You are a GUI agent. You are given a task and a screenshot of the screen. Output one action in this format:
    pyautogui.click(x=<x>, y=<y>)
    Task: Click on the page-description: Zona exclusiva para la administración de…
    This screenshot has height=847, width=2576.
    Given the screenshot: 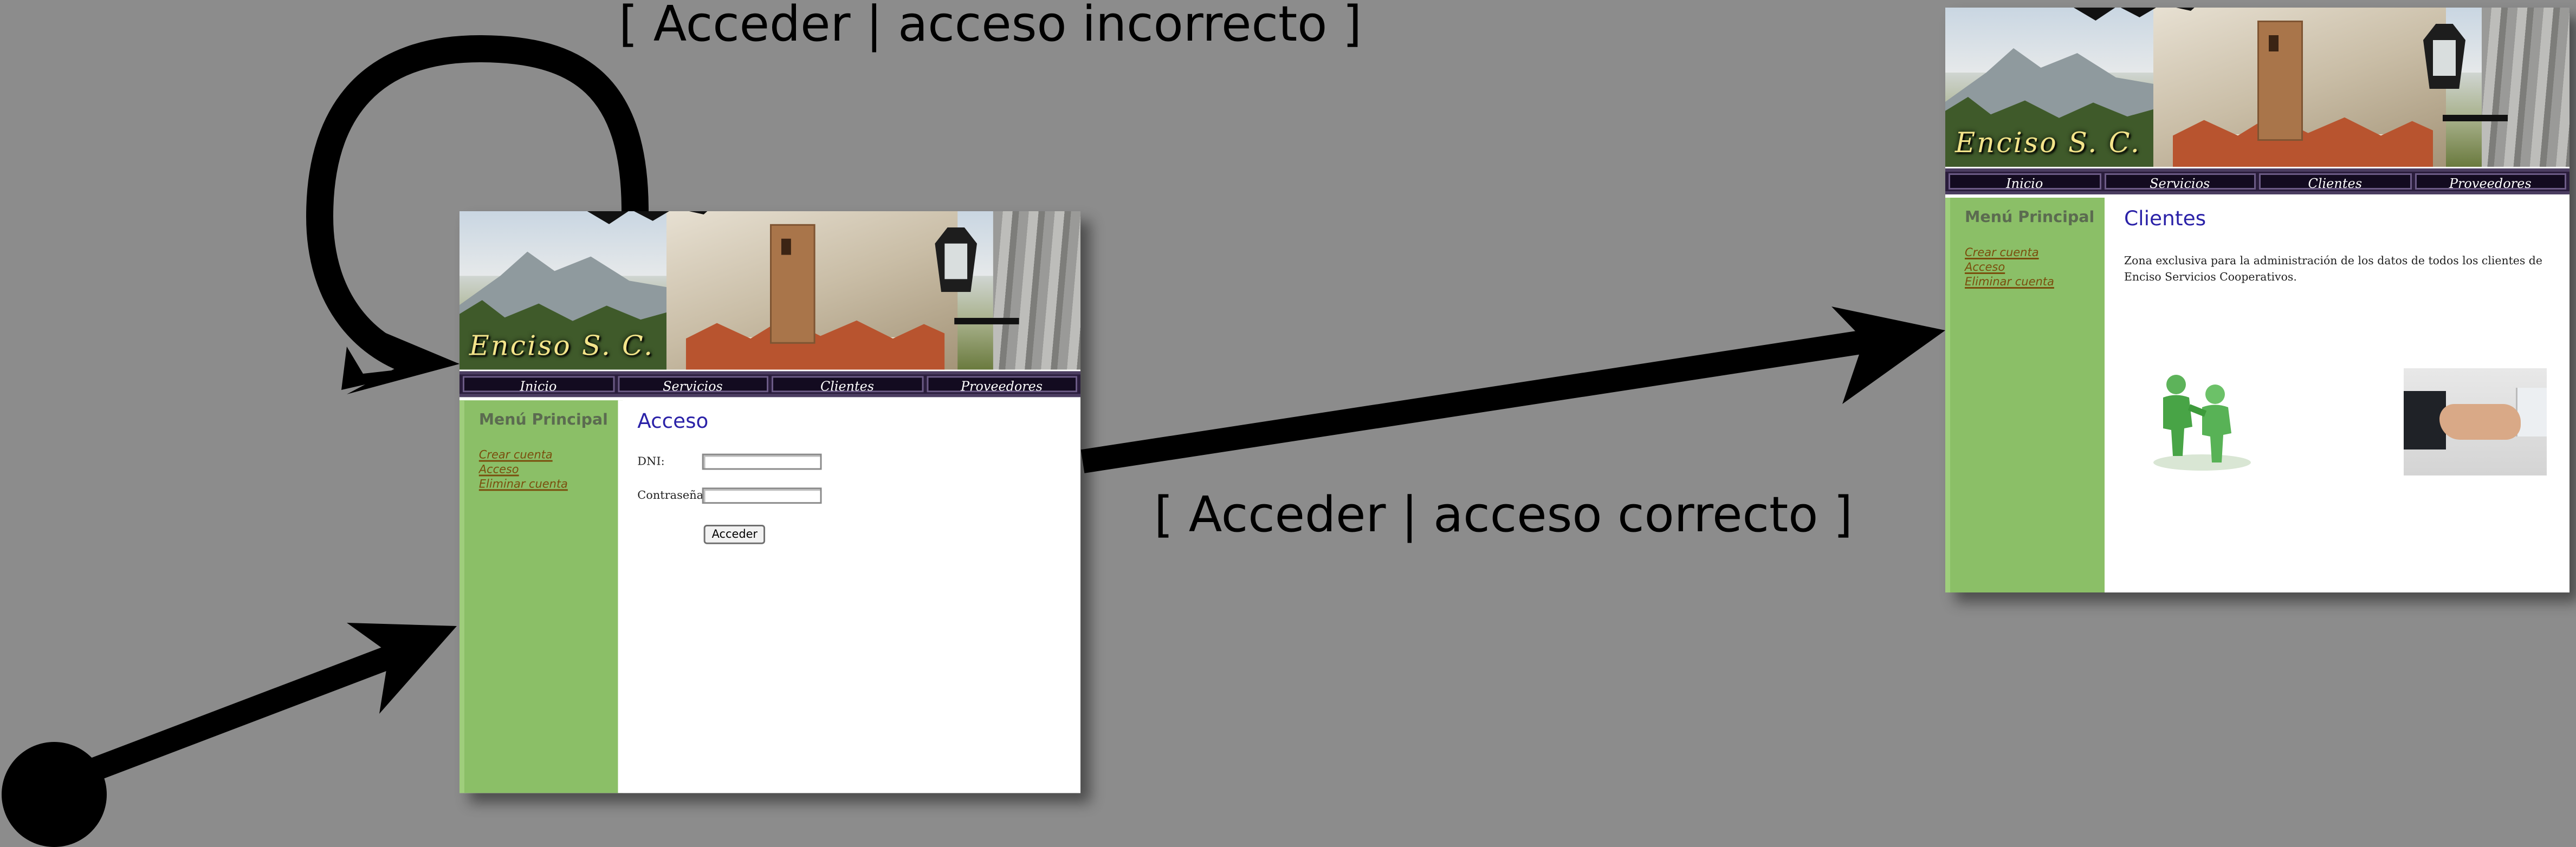 What is the action you would take?
    pyautogui.click(x=2333, y=269)
    